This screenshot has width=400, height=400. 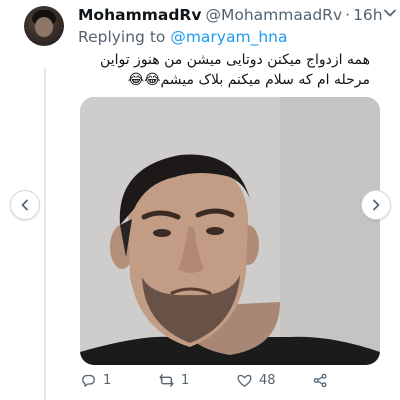 What do you see at coordinates (248, 80) in the screenshot?
I see `tweet-text-line-2: مرحله ام که سلام میکنم بلاک میشم😂😂` at bounding box center [248, 80].